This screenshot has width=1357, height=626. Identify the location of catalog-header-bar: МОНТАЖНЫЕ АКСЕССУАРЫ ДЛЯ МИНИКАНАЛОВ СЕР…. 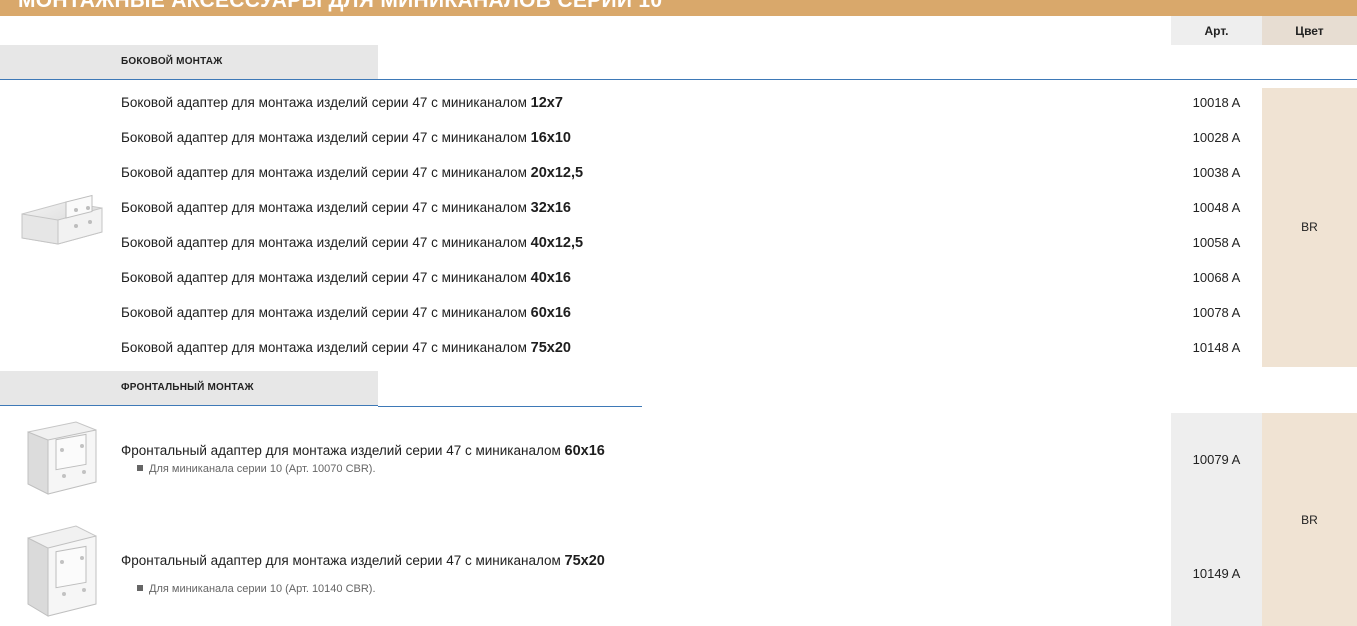
(678, 8).